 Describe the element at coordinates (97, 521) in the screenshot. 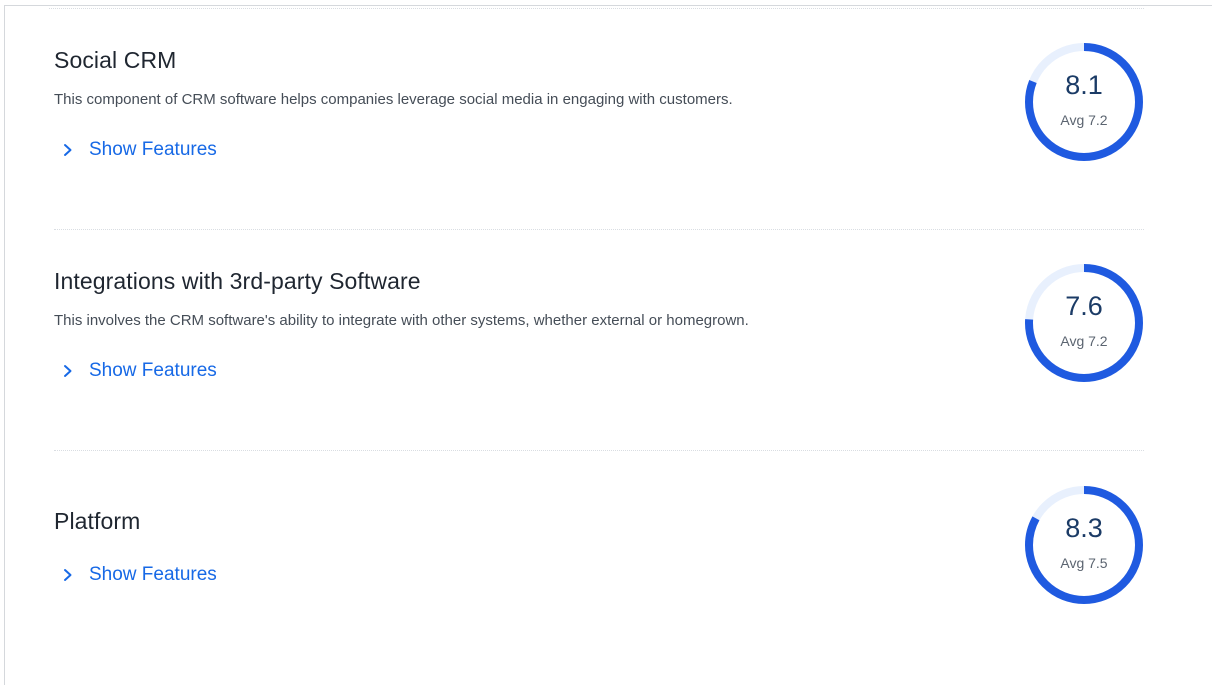

I see `section-title: Platform` at that location.